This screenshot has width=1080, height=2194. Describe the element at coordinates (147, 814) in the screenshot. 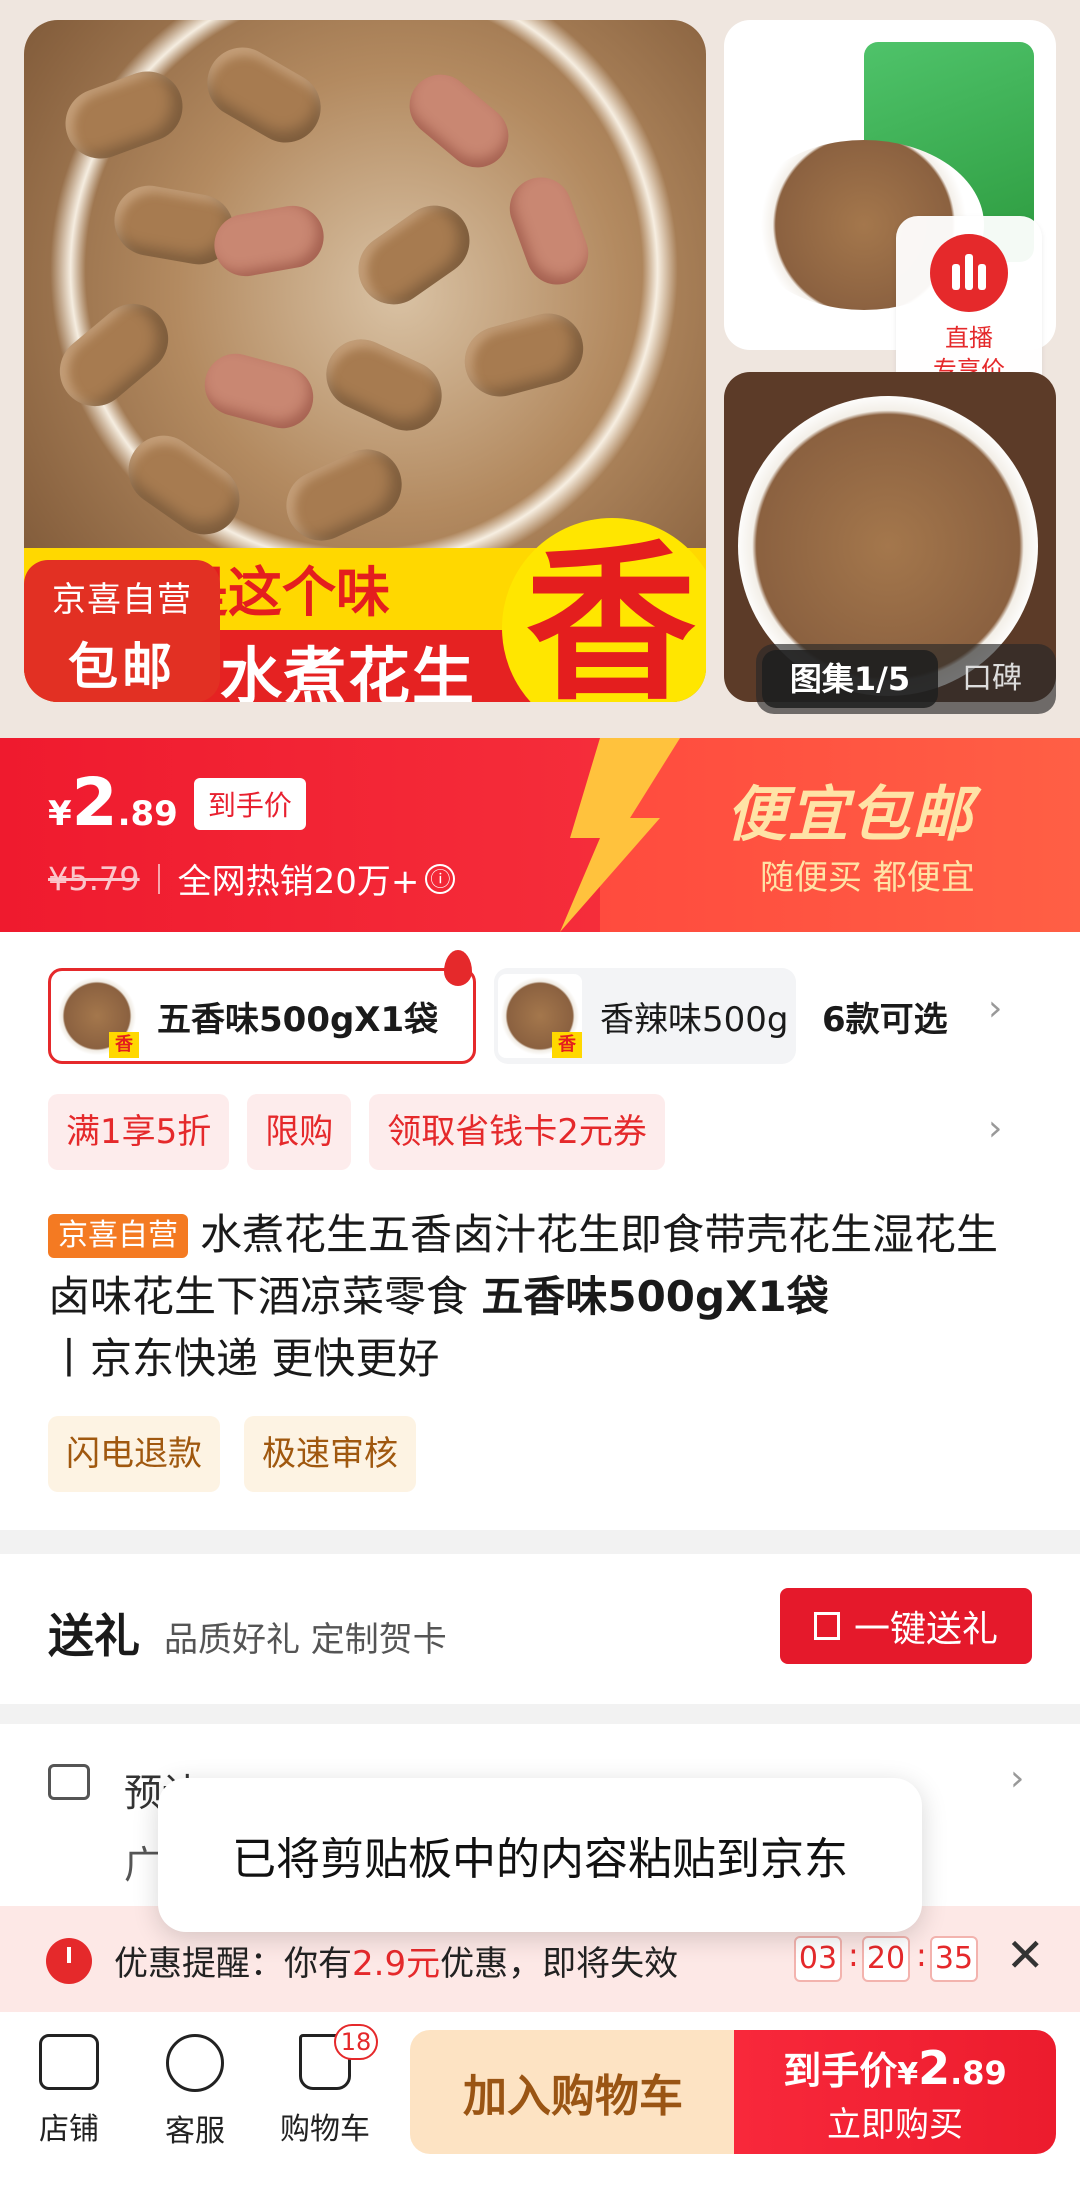

I see `price-decimal: .89` at that location.